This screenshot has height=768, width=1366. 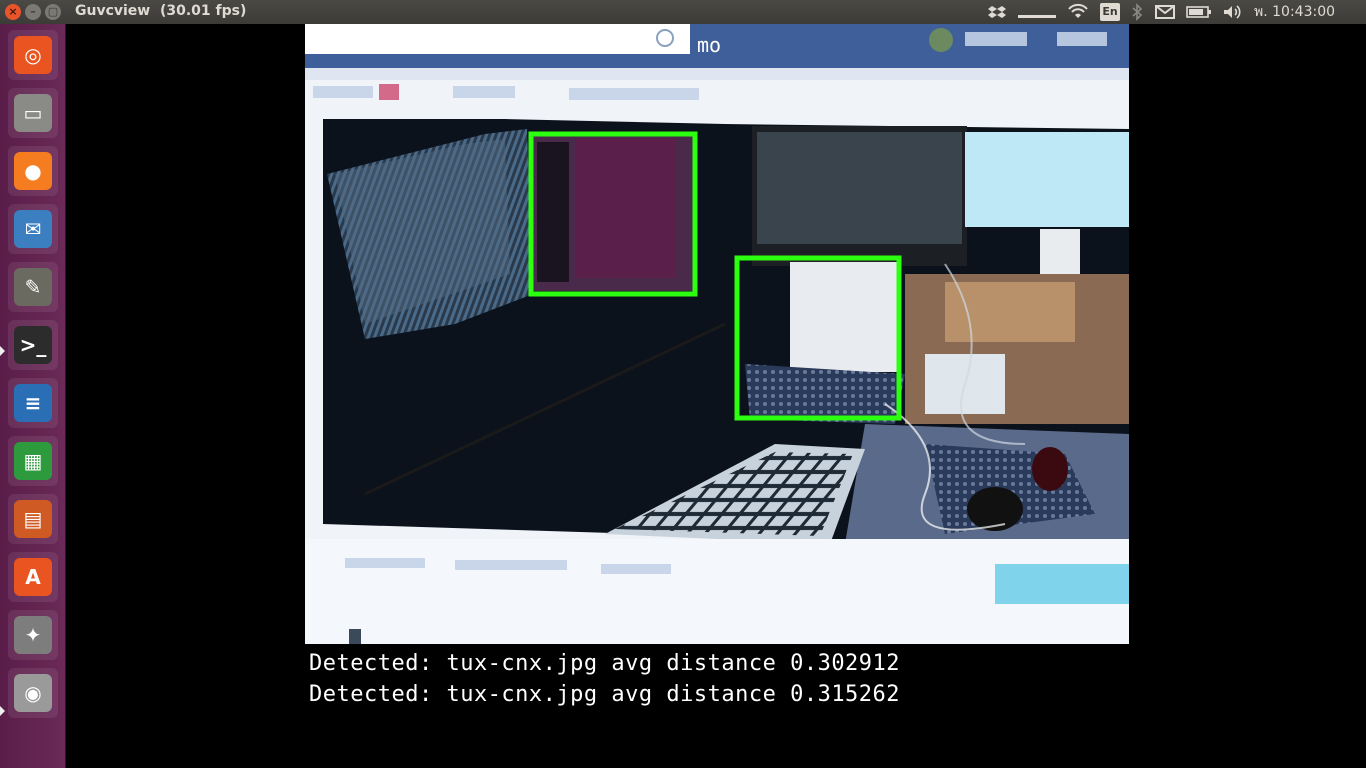 I want to click on launcher-item-impress: ▤, so click(x=33, y=519).